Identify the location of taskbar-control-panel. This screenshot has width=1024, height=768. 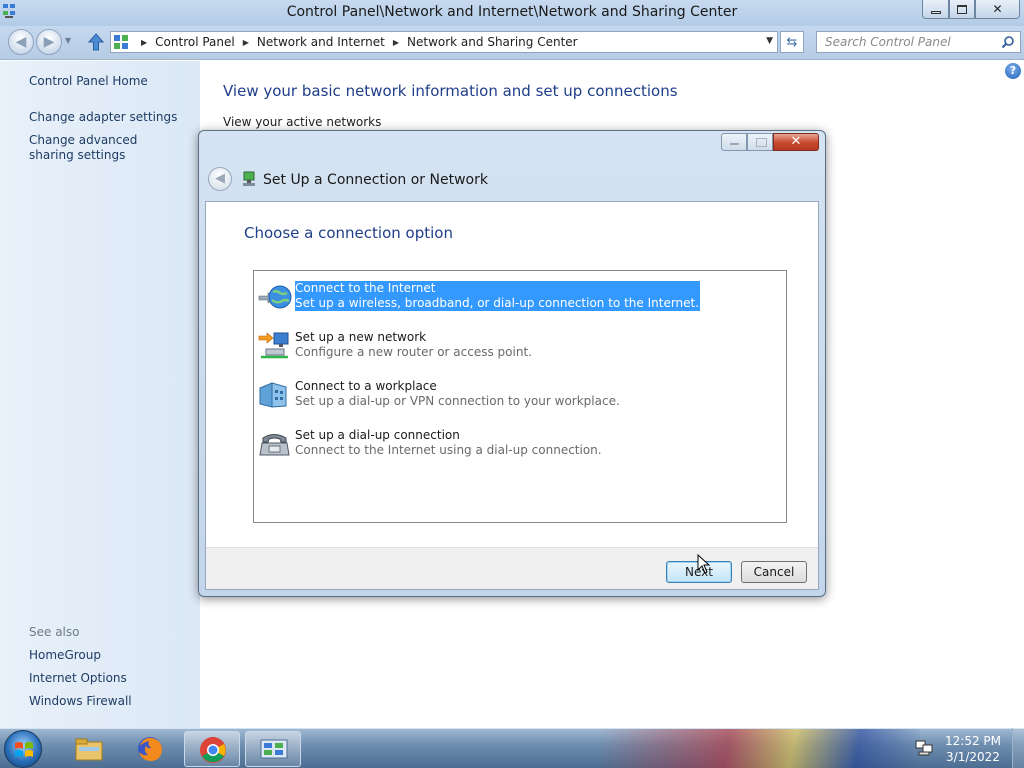
(273, 749).